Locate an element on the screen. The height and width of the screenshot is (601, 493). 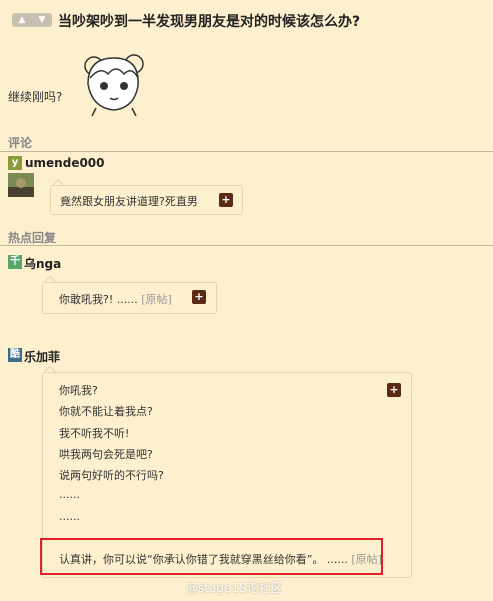
anime-girl-sticker is located at coordinates (114, 85).